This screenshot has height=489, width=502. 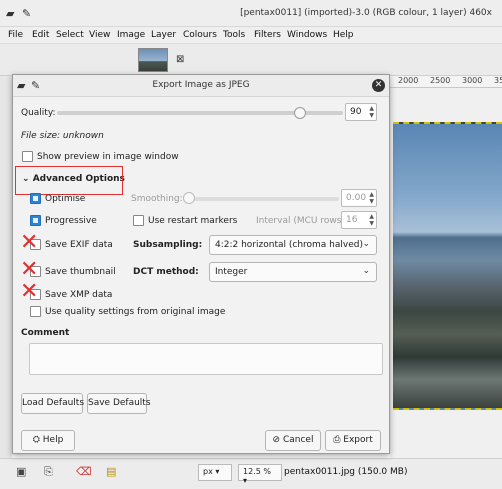 What do you see at coordinates (260, 474) in the screenshot?
I see `zoom-select: 12.5 % ▾` at bounding box center [260, 474].